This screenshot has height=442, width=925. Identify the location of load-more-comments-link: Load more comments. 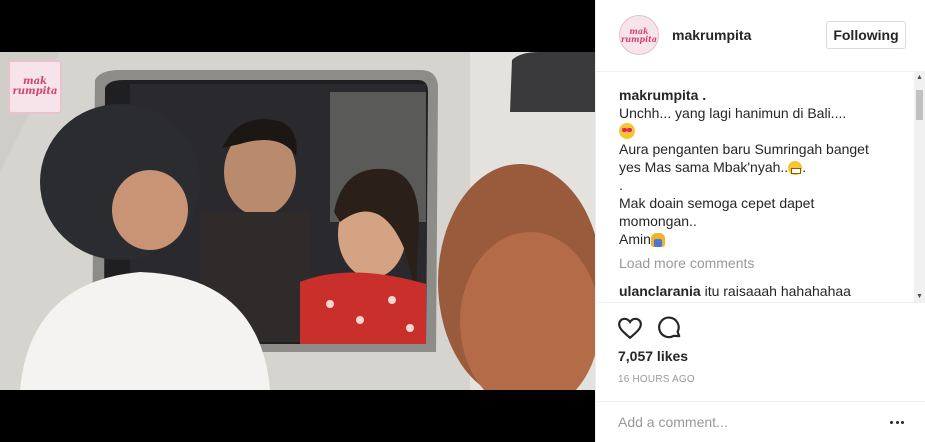
(765, 263).